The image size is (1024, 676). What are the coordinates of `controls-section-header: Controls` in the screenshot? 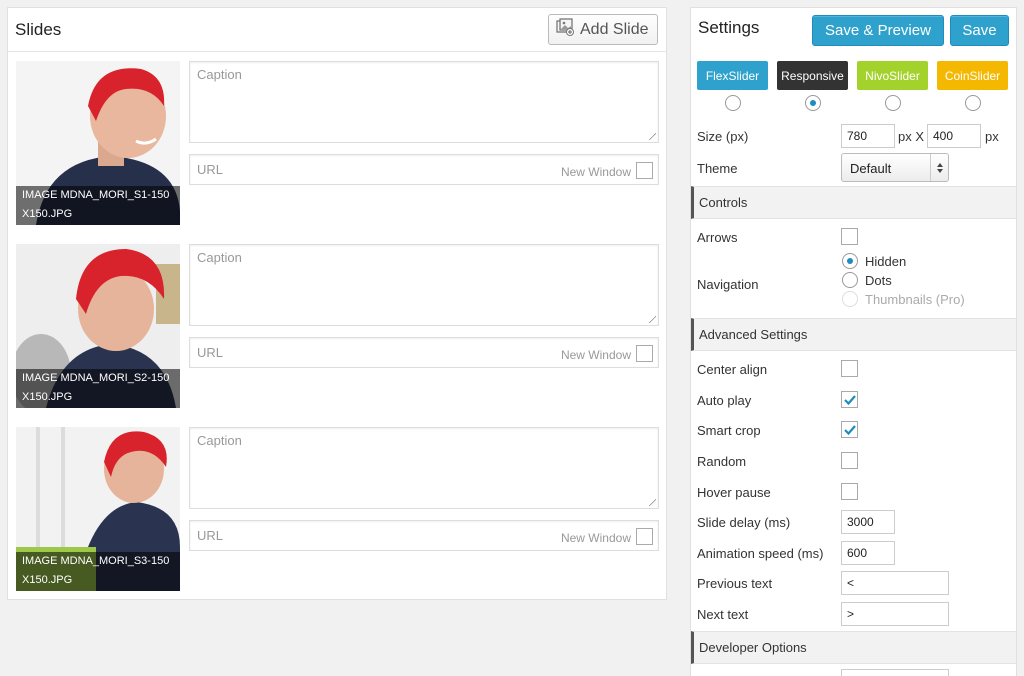 It's located at (853, 202).